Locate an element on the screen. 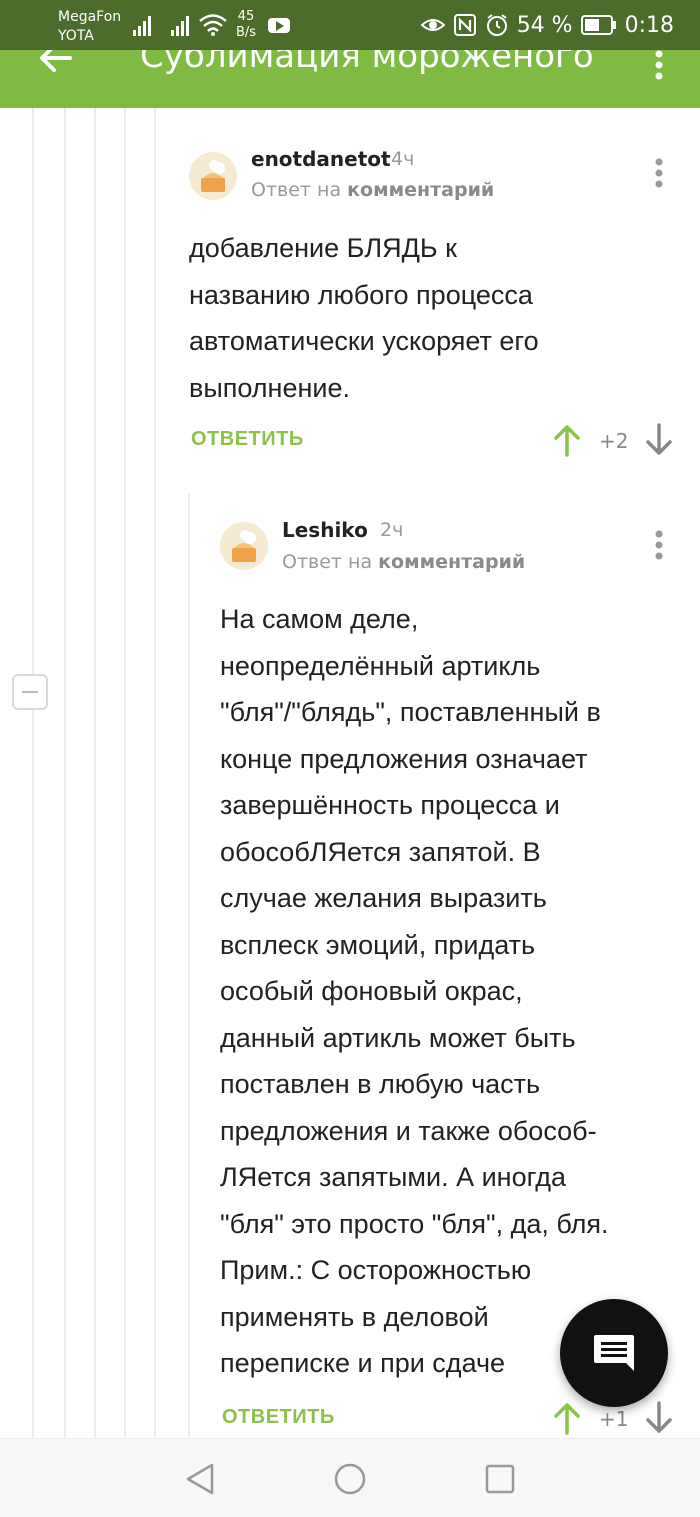 Image resolution: width=700 pixels, height=1517 pixels. wifi-icon is located at coordinates (213, 25).